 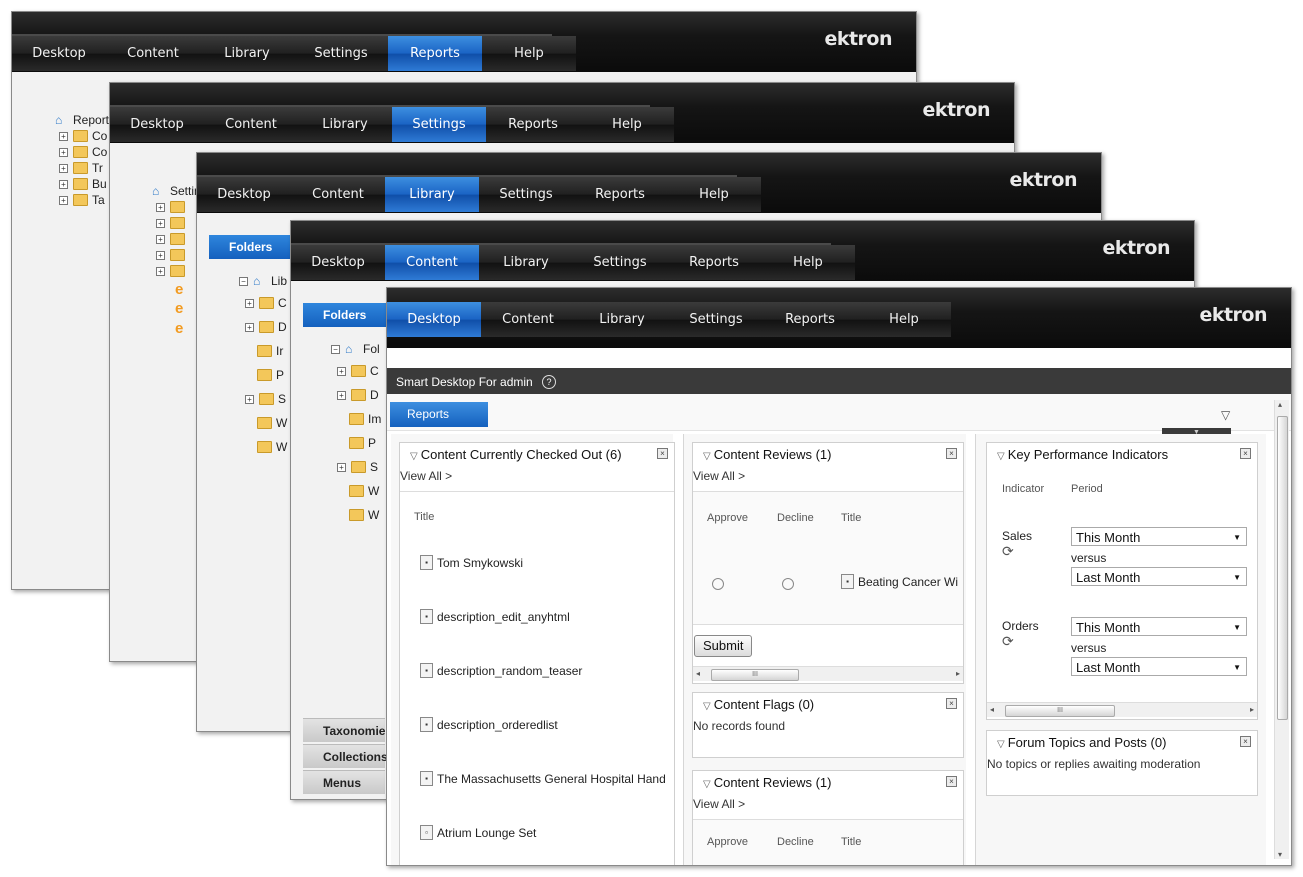 I want to click on filter-icon: ▽, so click(x=1225, y=415).